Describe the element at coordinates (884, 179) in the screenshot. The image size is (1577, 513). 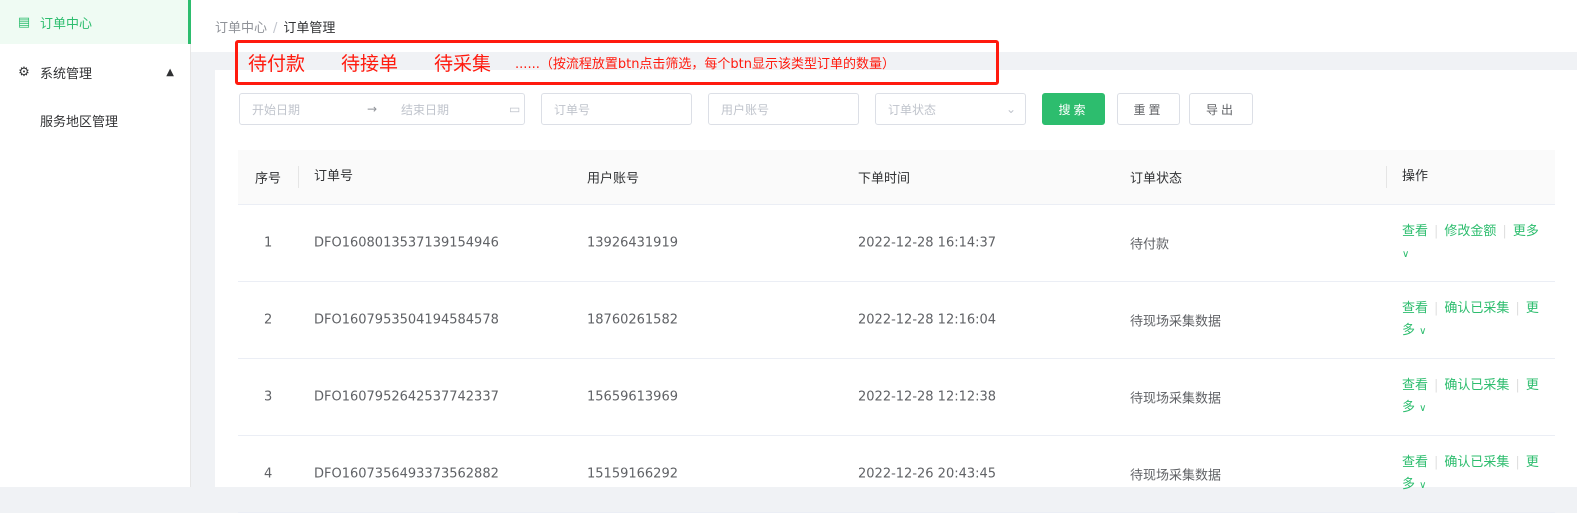
I see `header-time: 下单时间` at that location.